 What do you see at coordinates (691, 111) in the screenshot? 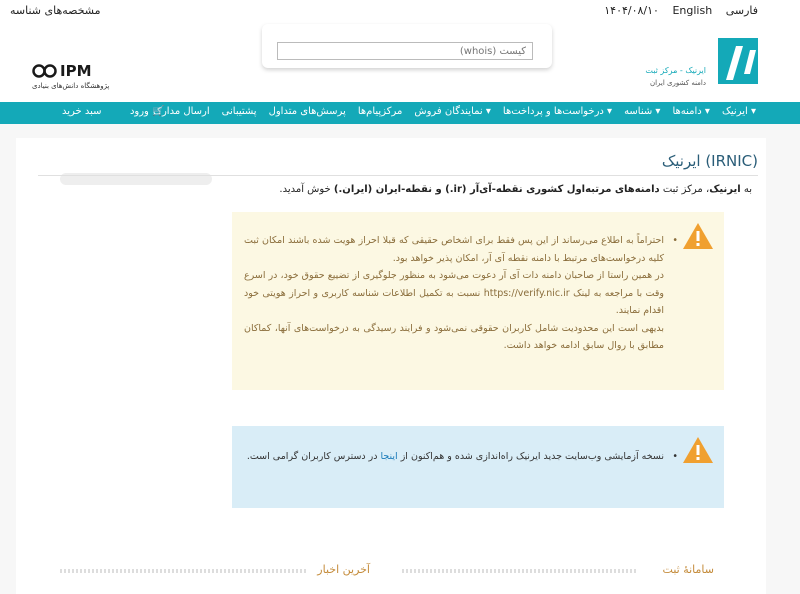
I see `nav-item-domains: دامنه‌ها ▾` at bounding box center [691, 111].